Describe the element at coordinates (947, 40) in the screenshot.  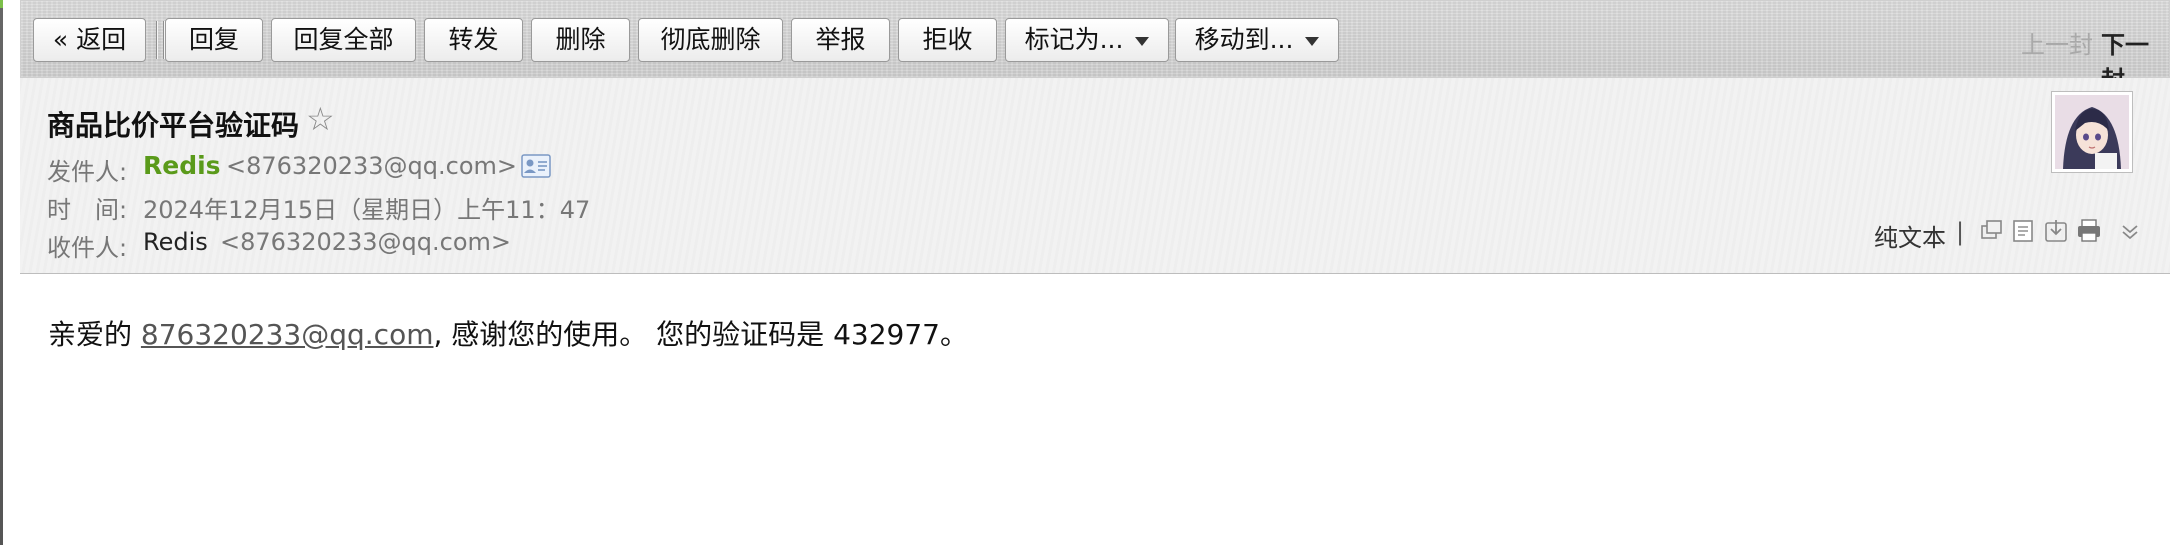
I see `reject-button: 拒收` at that location.